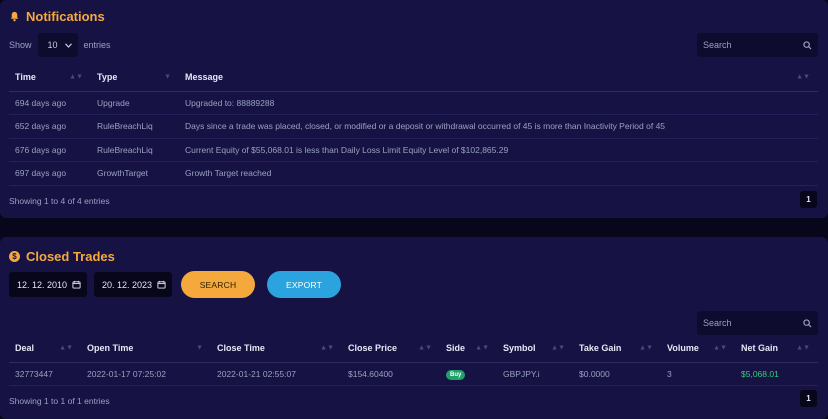 This screenshot has width=828, height=419. Describe the element at coordinates (52, 45) in the screenshot. I see `page-size-value: 10` at that location.